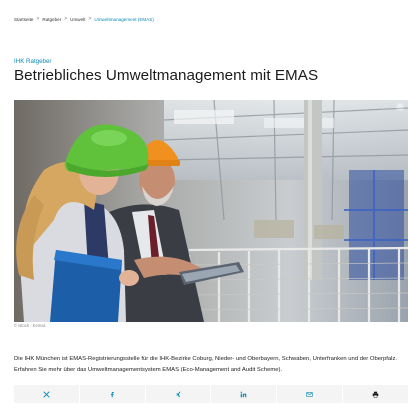 The width and height of the screenshot is (408, 413). I want to click on linkedin-icon, so click(244, 394).